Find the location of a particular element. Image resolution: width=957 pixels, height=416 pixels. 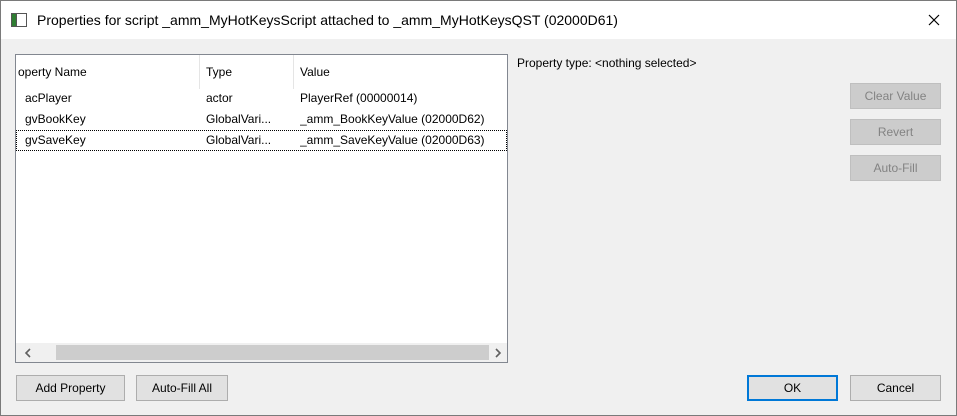

close-icon is located at coordinates (934, 20).